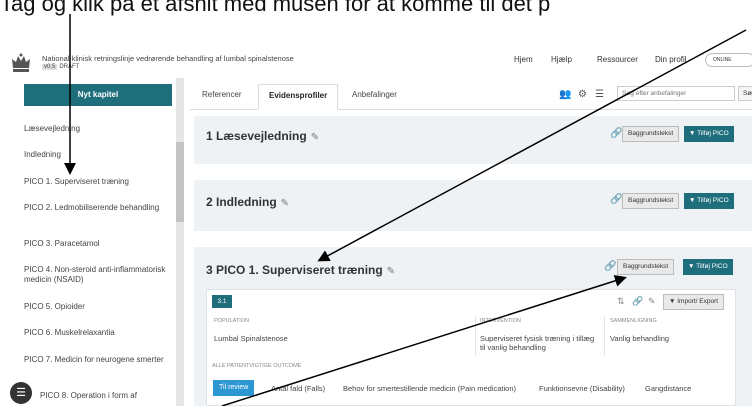 The height and width of the screenshot is (406, 752). Describe the element at coordinates (99, 129) in the screenshot. I see `sidebar-item-reading-guide: Læsevejledning` at that location.